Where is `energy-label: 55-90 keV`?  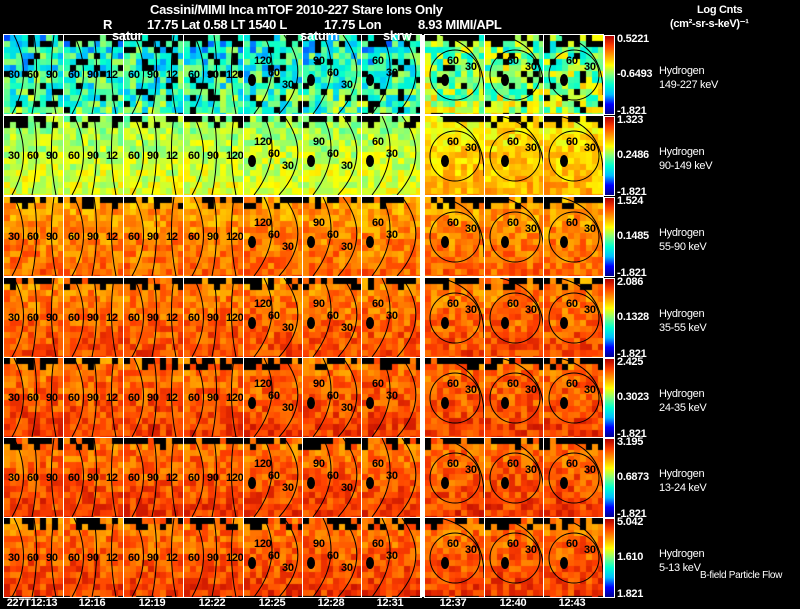
energy-label: 55-90 keV is located at coordinates (683, 247).